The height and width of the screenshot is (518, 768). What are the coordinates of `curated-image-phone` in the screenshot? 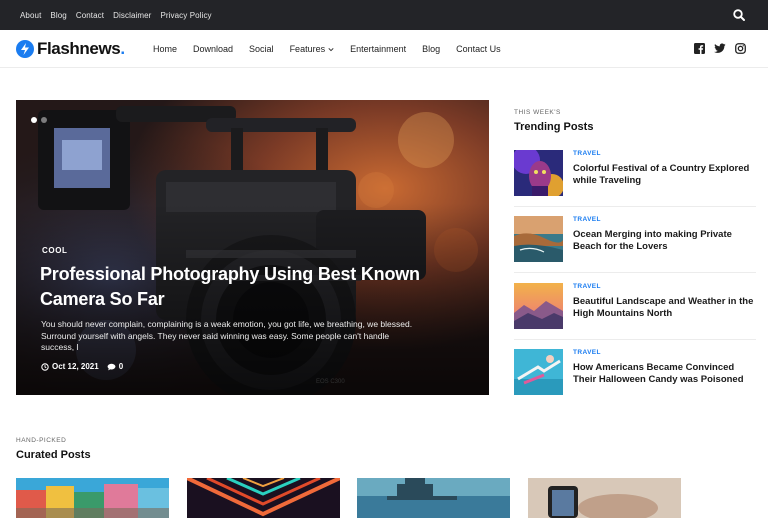 It's located at (604, 498).